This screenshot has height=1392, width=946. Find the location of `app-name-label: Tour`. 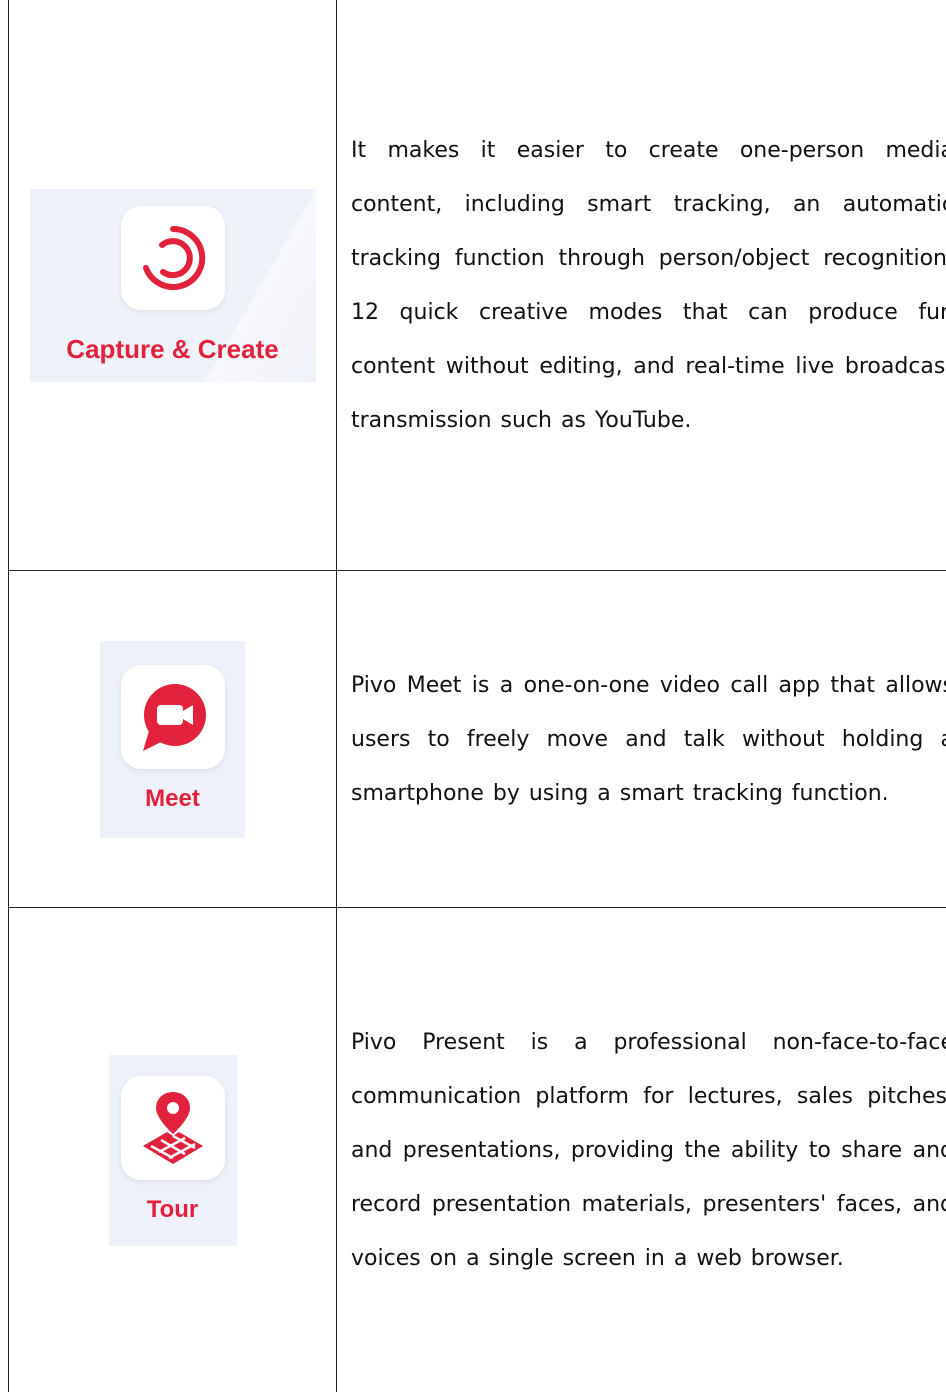

app-name-label: Tour is located at coordinates (173, 1210).